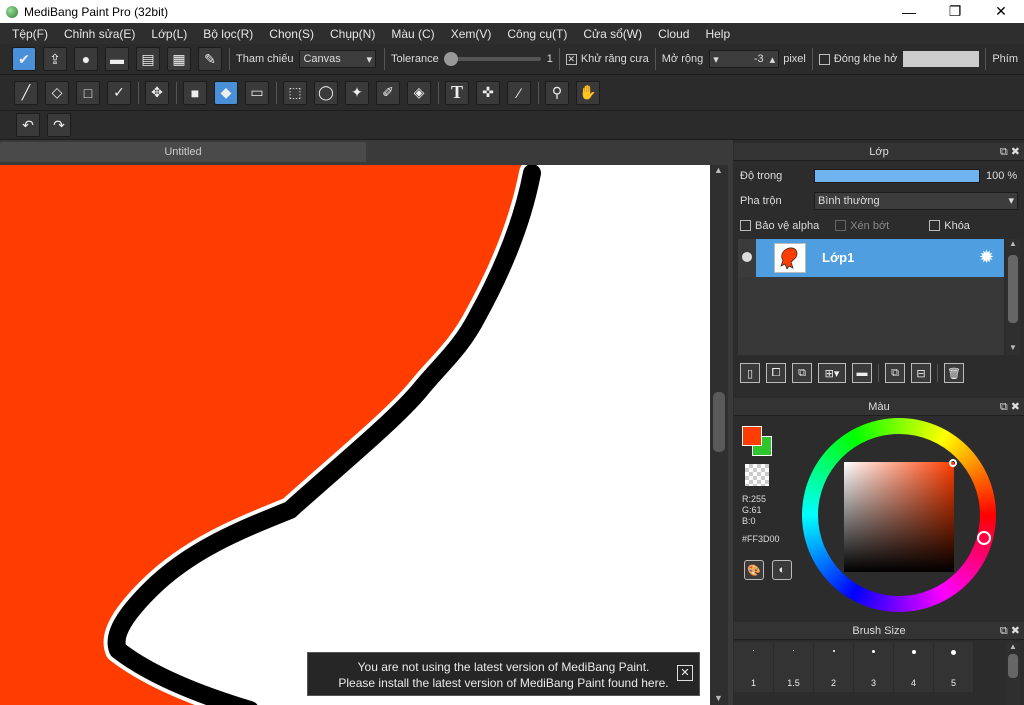 Image resolution: width=1024 pixels, height=705 pixels. Describe the element at coordinates (955, 11) in the screenshot. I see `maximize-button: ❐` at that location.